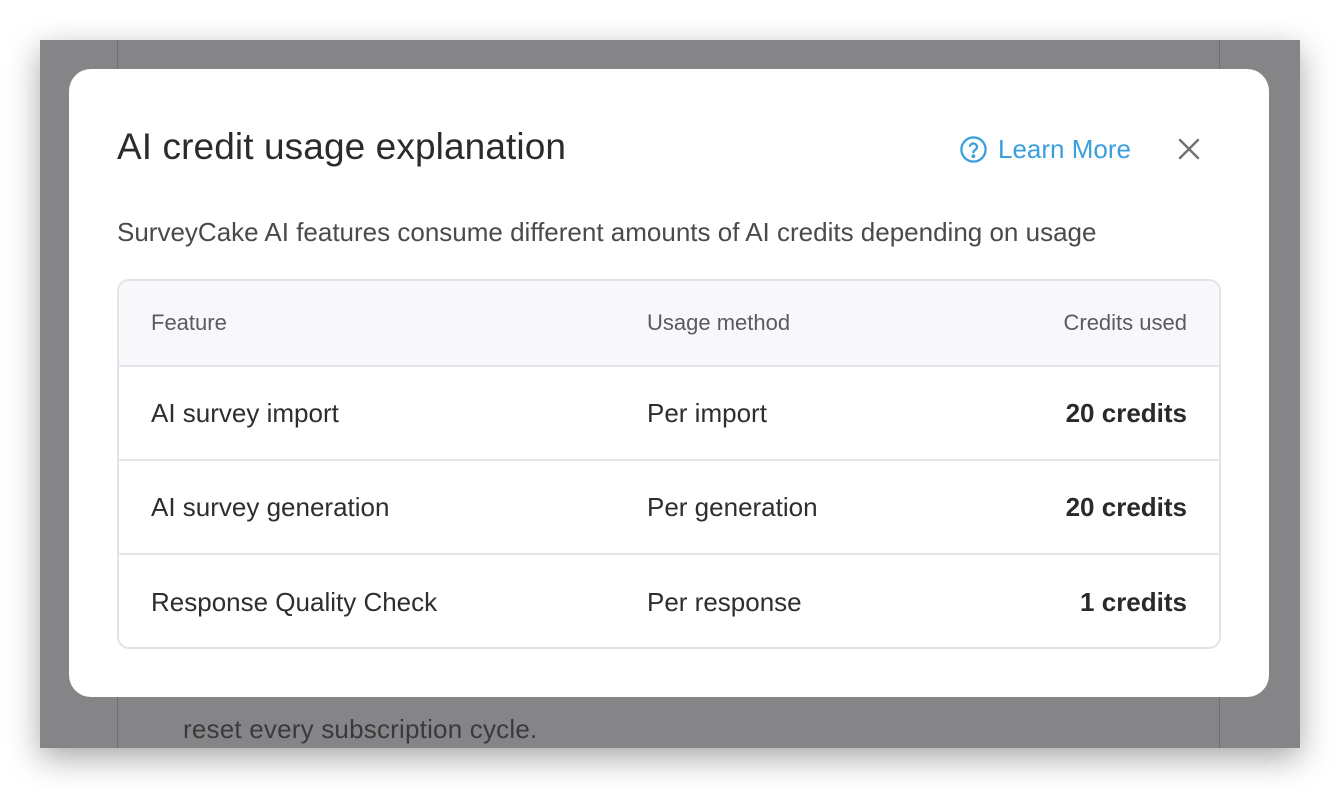 This screenshot has width=1340, height=788. I want to click on help-circle-icon, so click(973, 149).